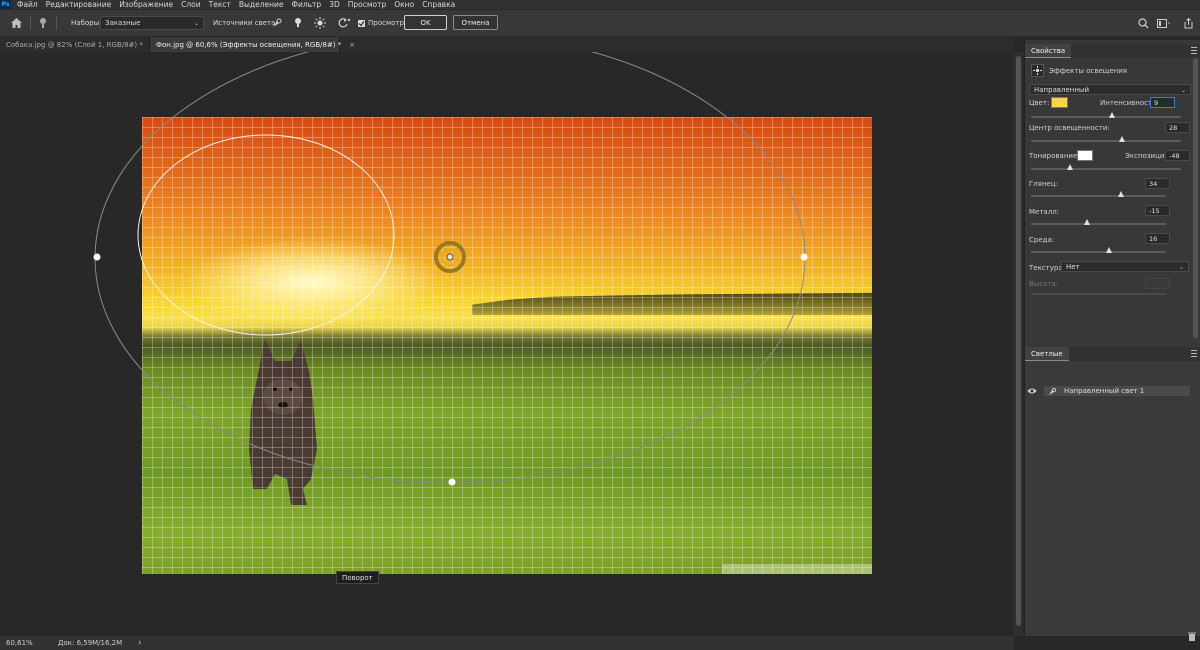  I want to click on hotspot-input: 28, so click(1177, 127).